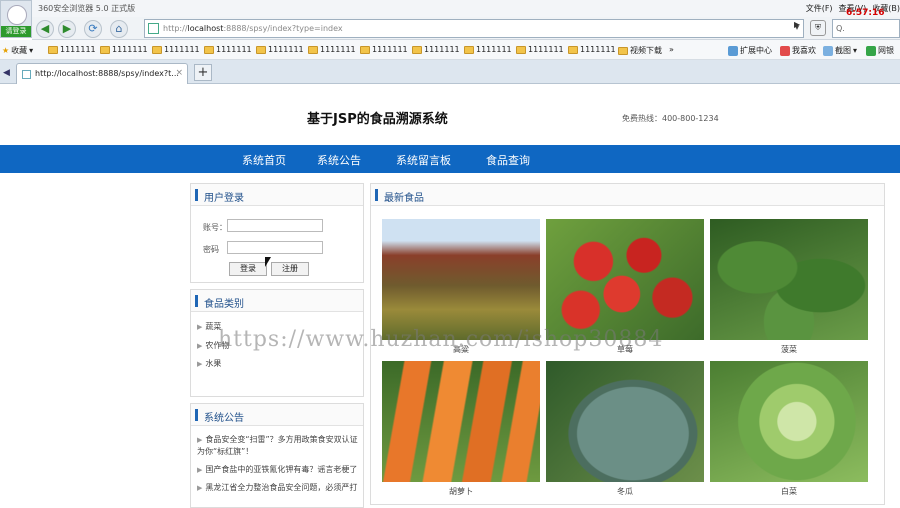  Describe the element at coordinates (278, 488) in the screenshot. I see `notice-item: ▶ 黑龙江省全力整治食品安全问题，必须严打` at that location.